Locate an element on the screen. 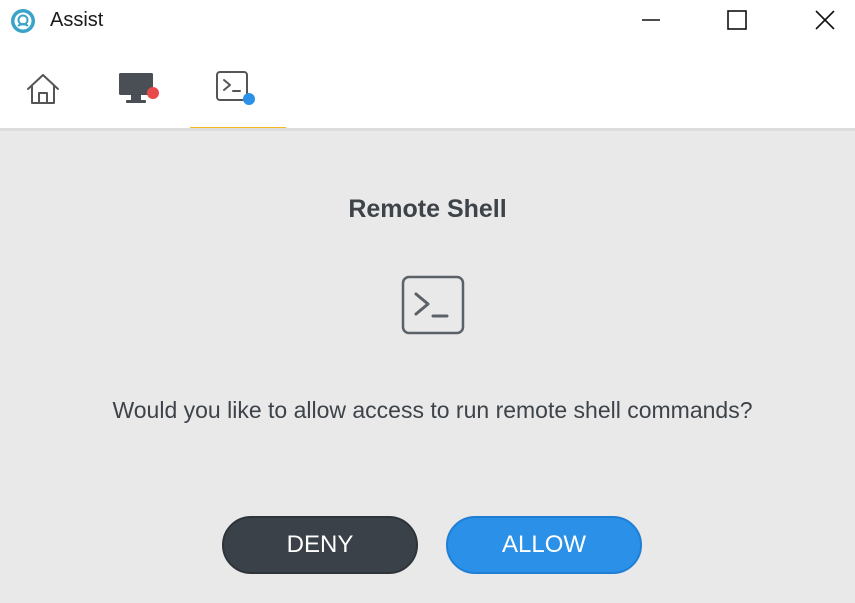  tab-remote-shell is located at coordinates (238, 89).